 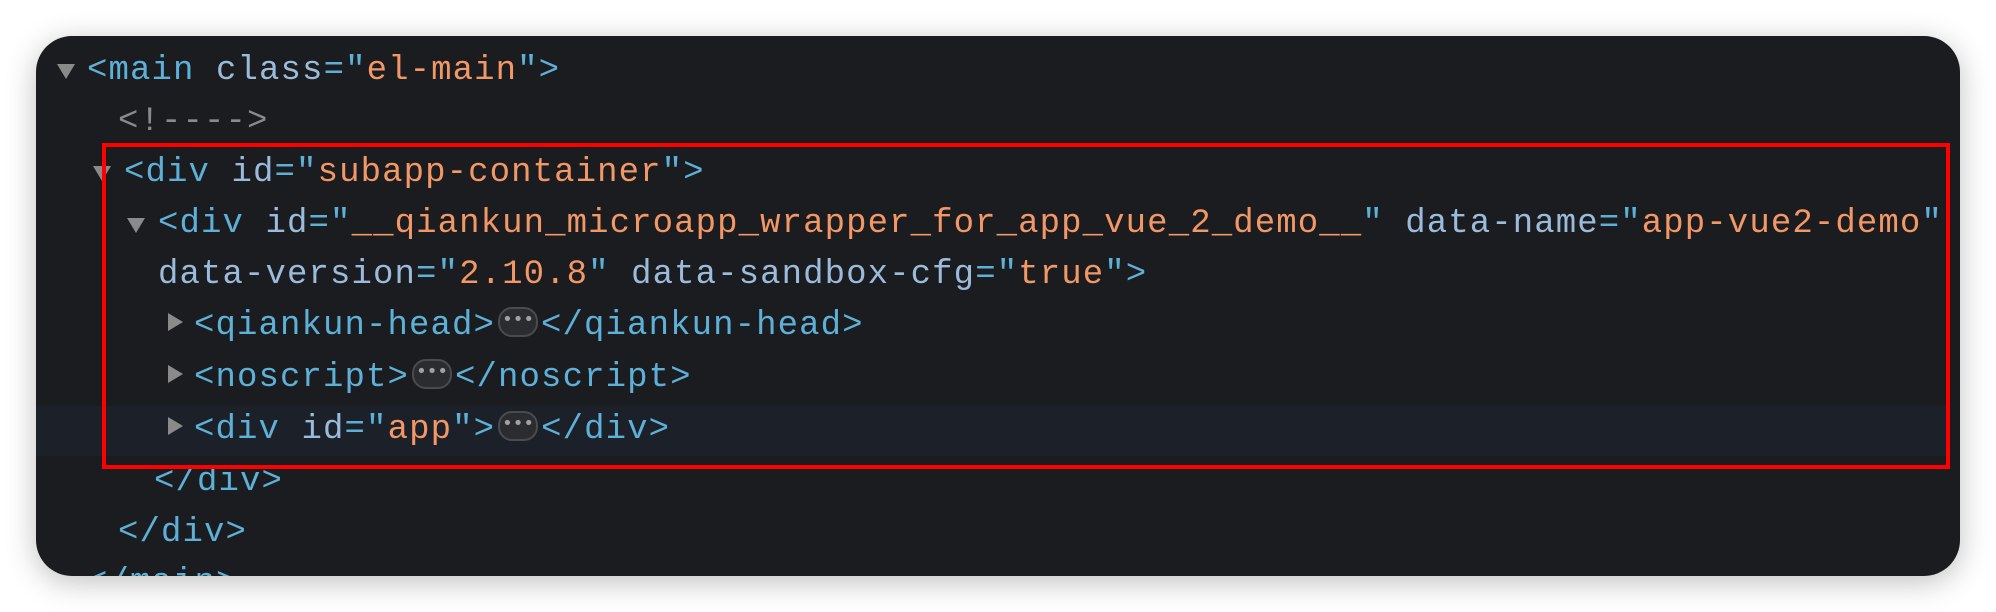 What do you see at coordinates (162, 570) in the screenshot?
I see `tag-end: </main>` at bounding box center [162, 570].